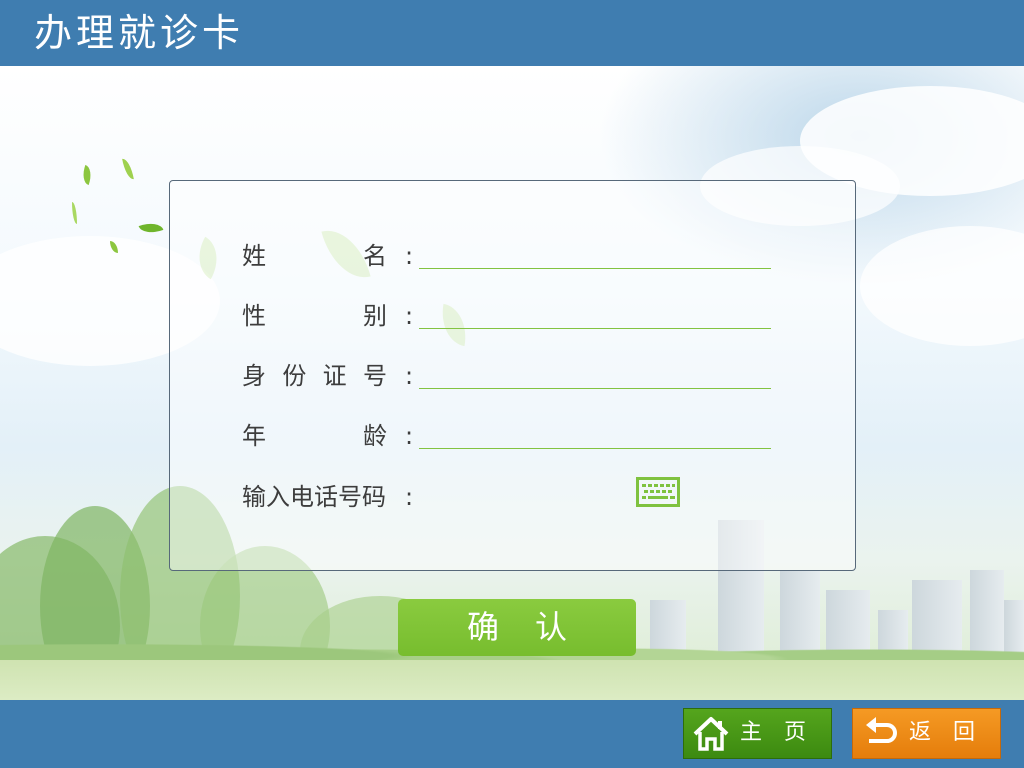 The height and width of the screenshot is (768, 1024). I want to click on name-input, so click(595, 268).